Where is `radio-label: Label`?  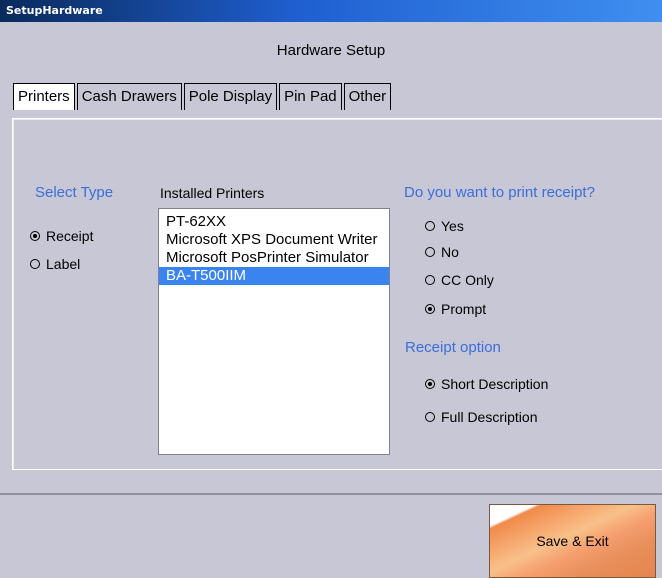 radio-label: Label is located at coordinates (55, 264).